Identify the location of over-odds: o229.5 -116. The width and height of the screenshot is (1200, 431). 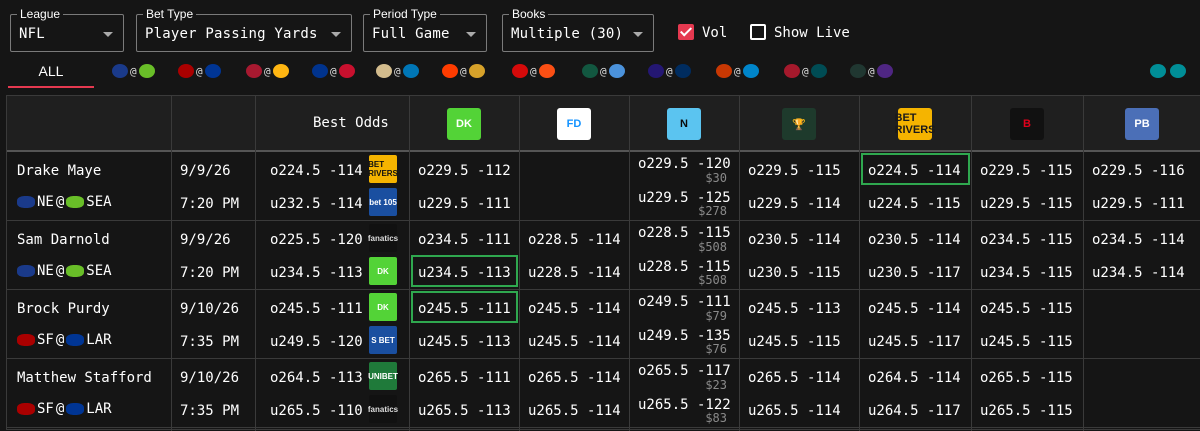
(1138, 171).